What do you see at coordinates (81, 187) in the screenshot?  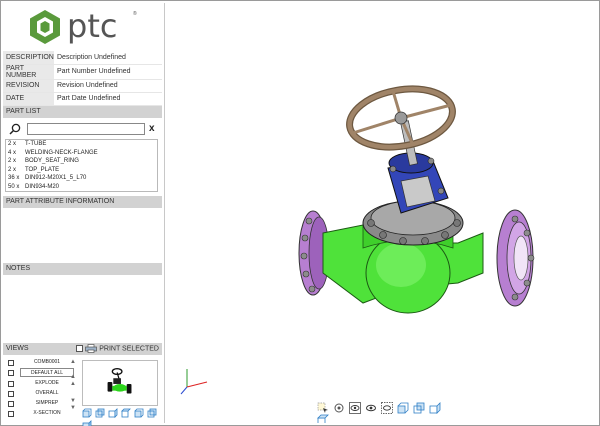 I see `part-list-item: 50 x DIN934-M20` at bounding box center [81, 187].